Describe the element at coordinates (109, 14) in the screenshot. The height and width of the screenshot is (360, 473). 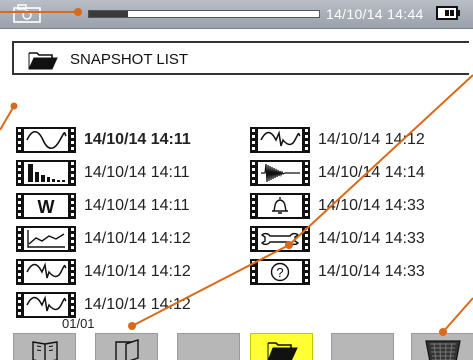
I see `storage-progress-fill` at that location.